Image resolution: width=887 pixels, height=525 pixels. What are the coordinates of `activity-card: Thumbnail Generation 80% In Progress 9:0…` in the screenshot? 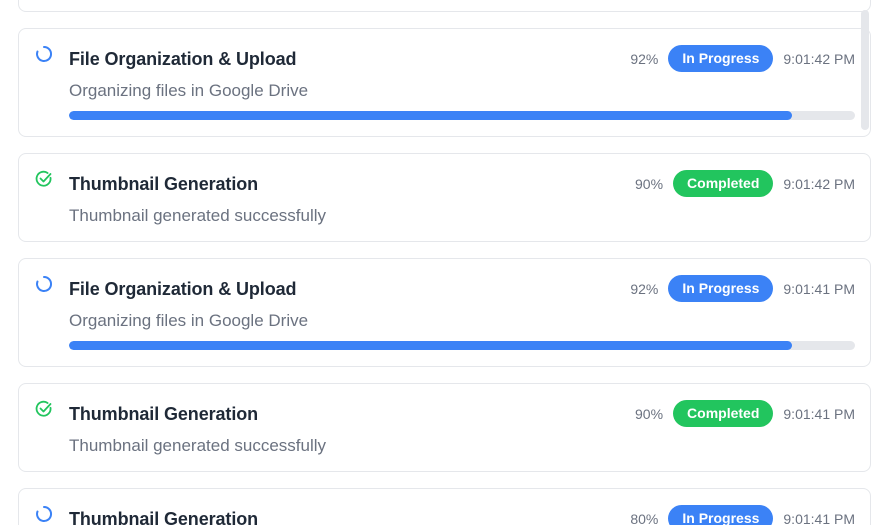 It's located at (444, 506).